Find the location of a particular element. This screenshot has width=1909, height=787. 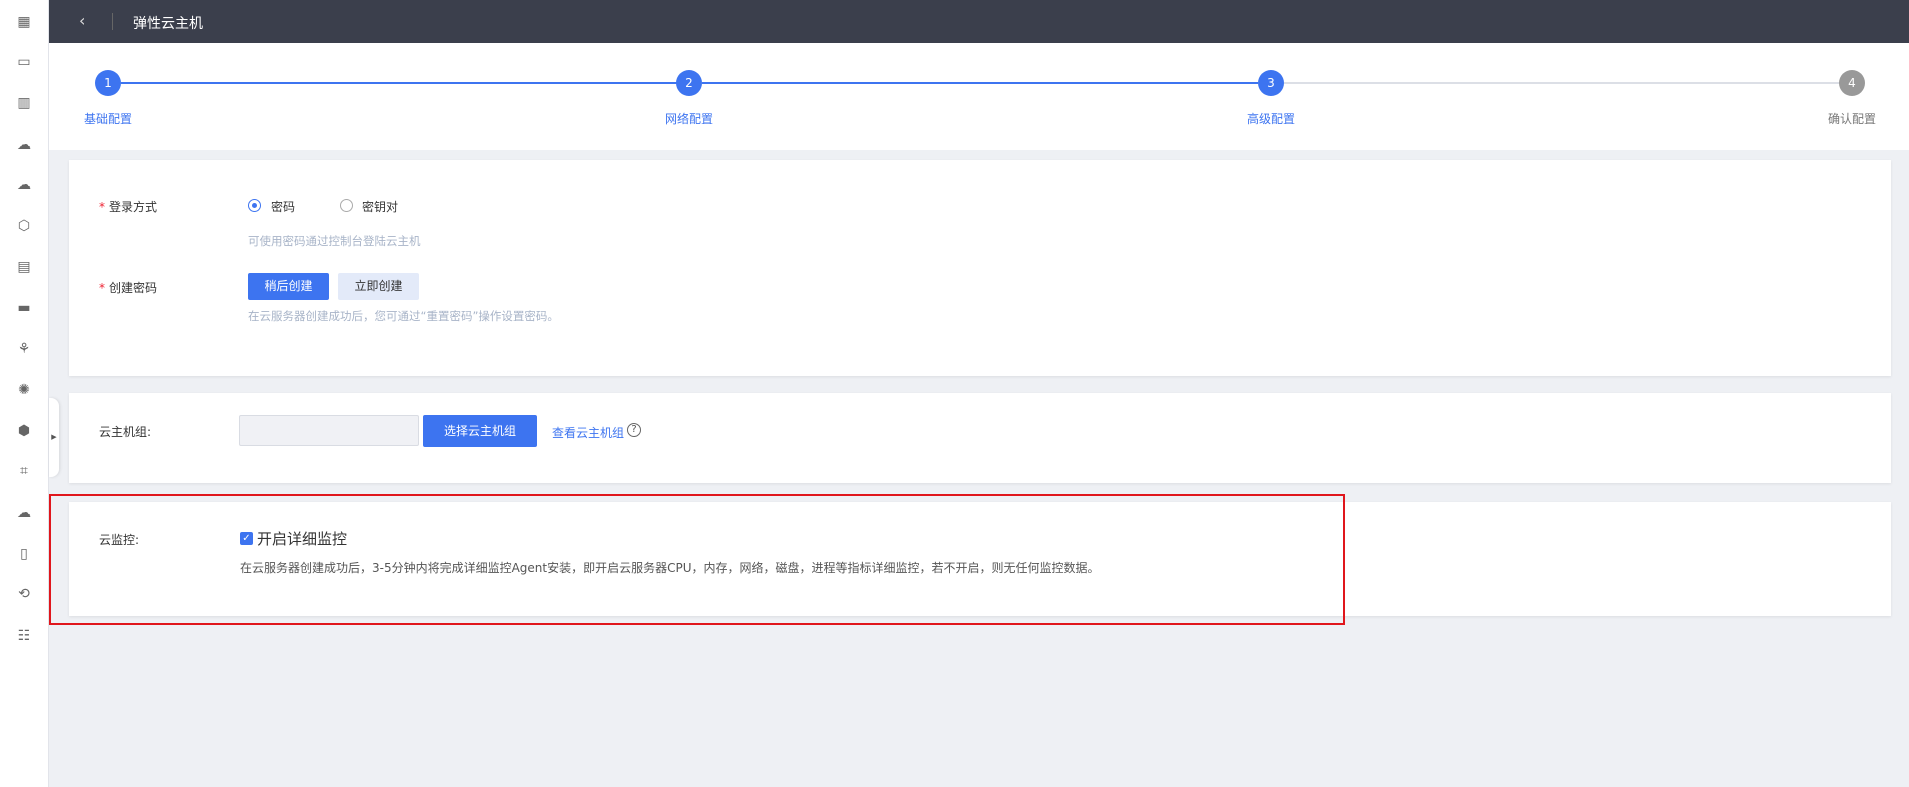

top-bar: ‹ 弹性云主机 is located at coordinates (979, 21).